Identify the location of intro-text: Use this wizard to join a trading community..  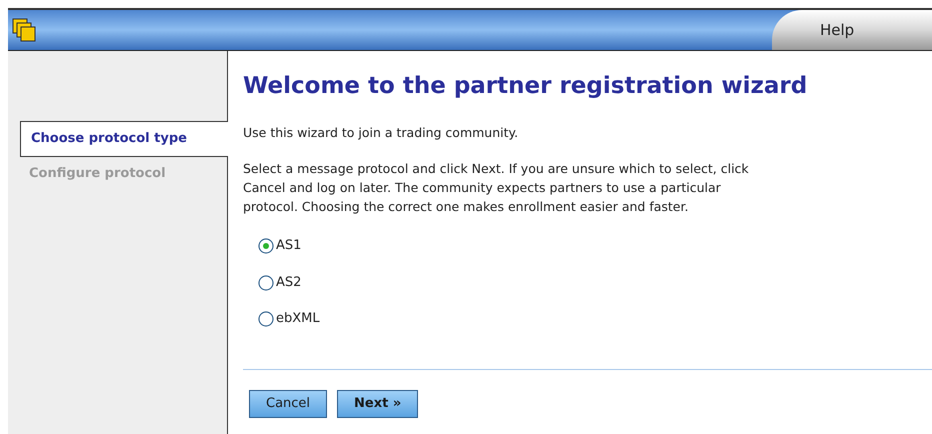
(381, 133).